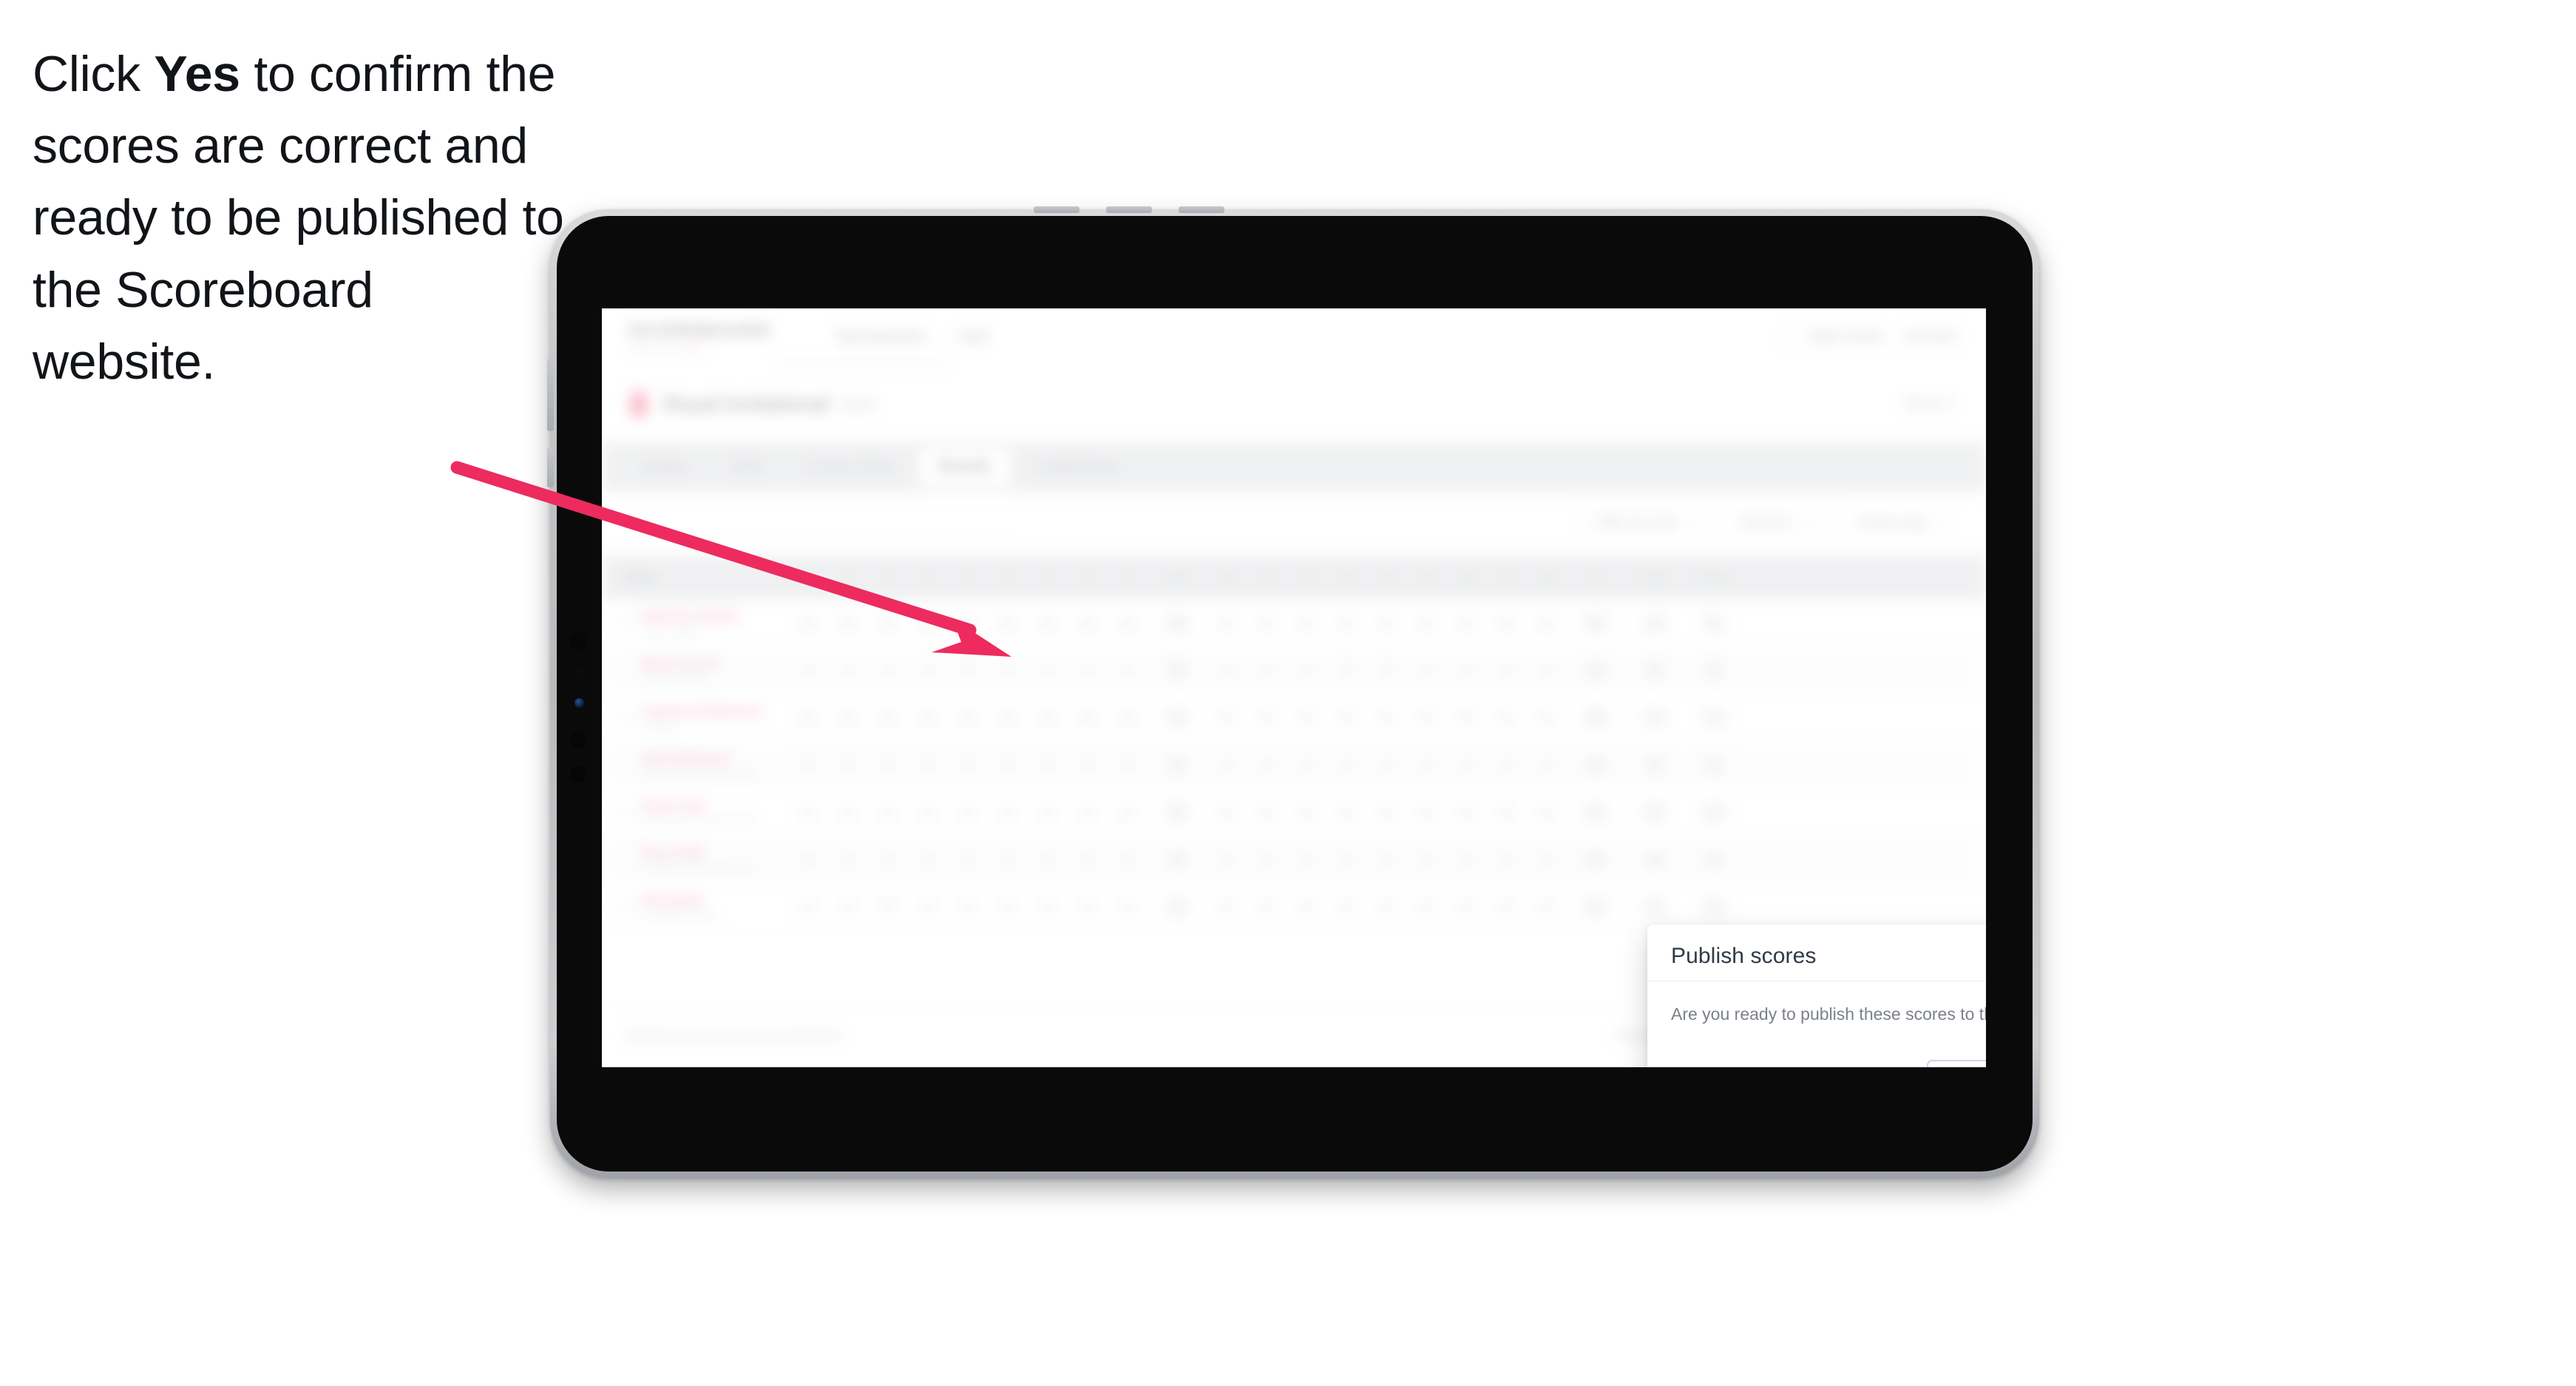  What do you see at coordinates (550, 395) in the screenshot?
I see `device-button-volume` at bounding box center [550, 395].